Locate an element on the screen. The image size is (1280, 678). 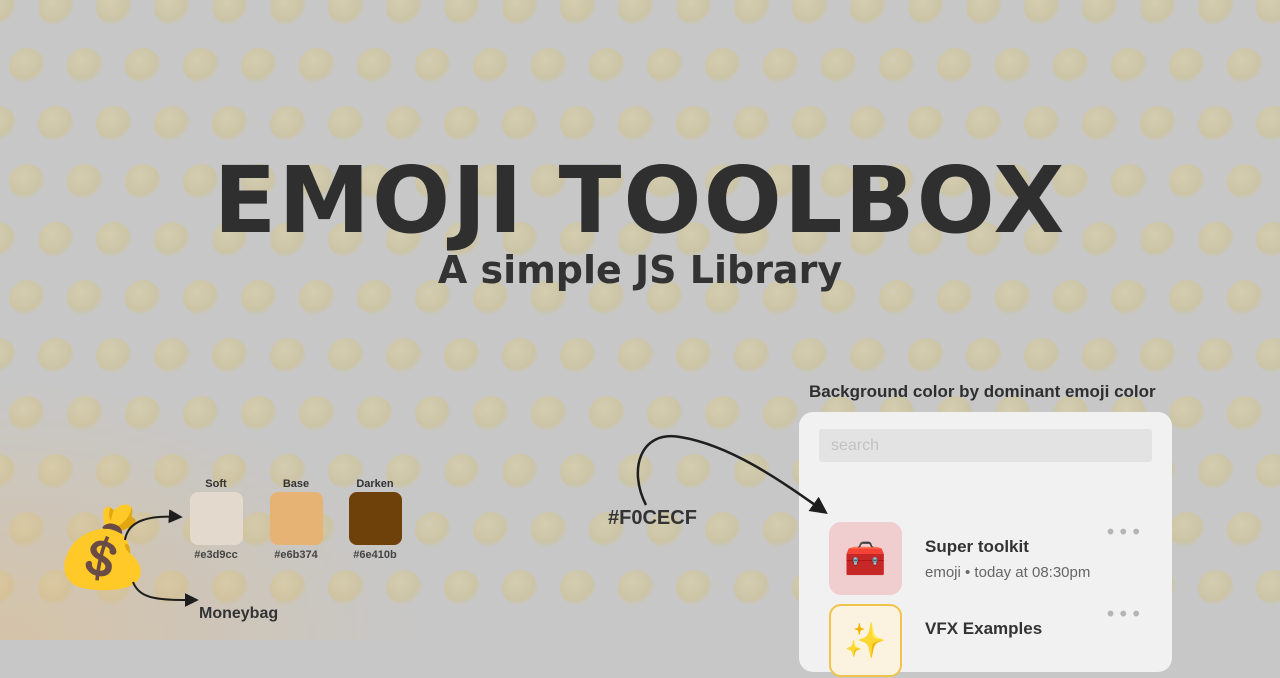
item-title: Super toolkit is located at coordinates (977, 546).